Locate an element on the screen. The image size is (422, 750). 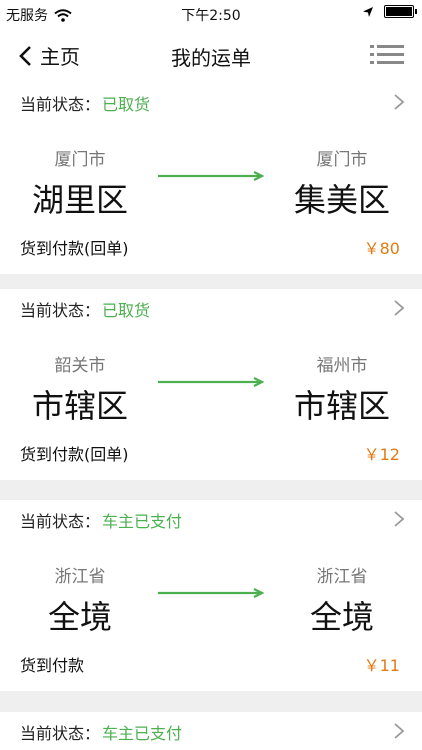
battery-icon is located at coordinates (400, 11).